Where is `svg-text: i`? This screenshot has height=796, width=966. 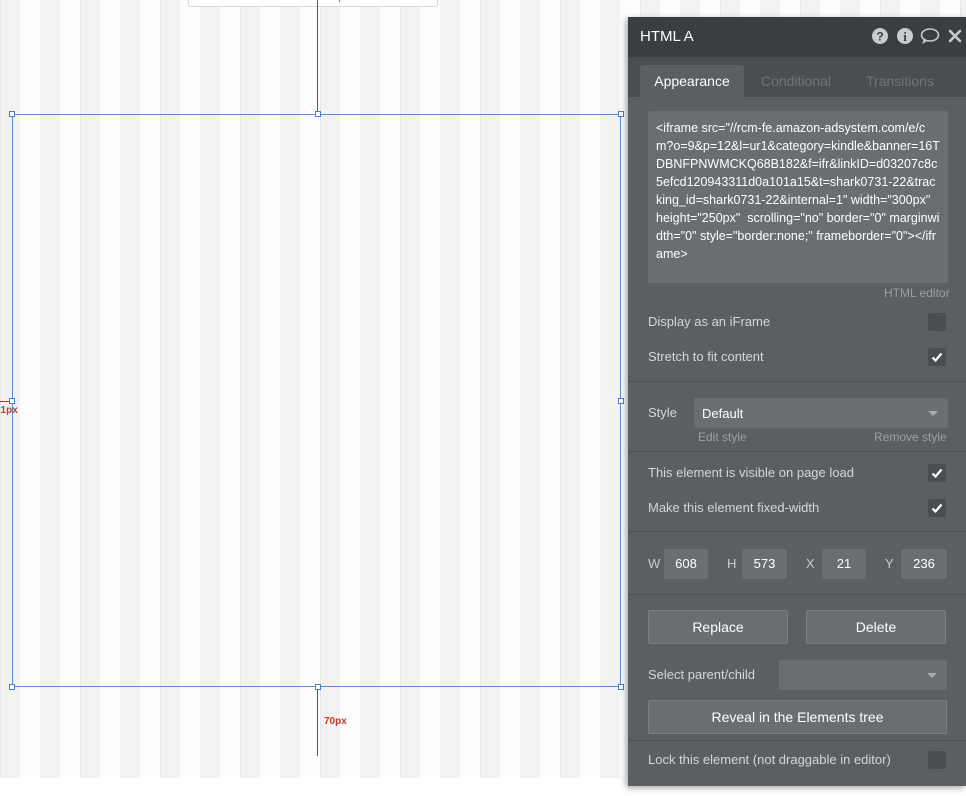 svg-text: i is located at coordinates (905, 36).